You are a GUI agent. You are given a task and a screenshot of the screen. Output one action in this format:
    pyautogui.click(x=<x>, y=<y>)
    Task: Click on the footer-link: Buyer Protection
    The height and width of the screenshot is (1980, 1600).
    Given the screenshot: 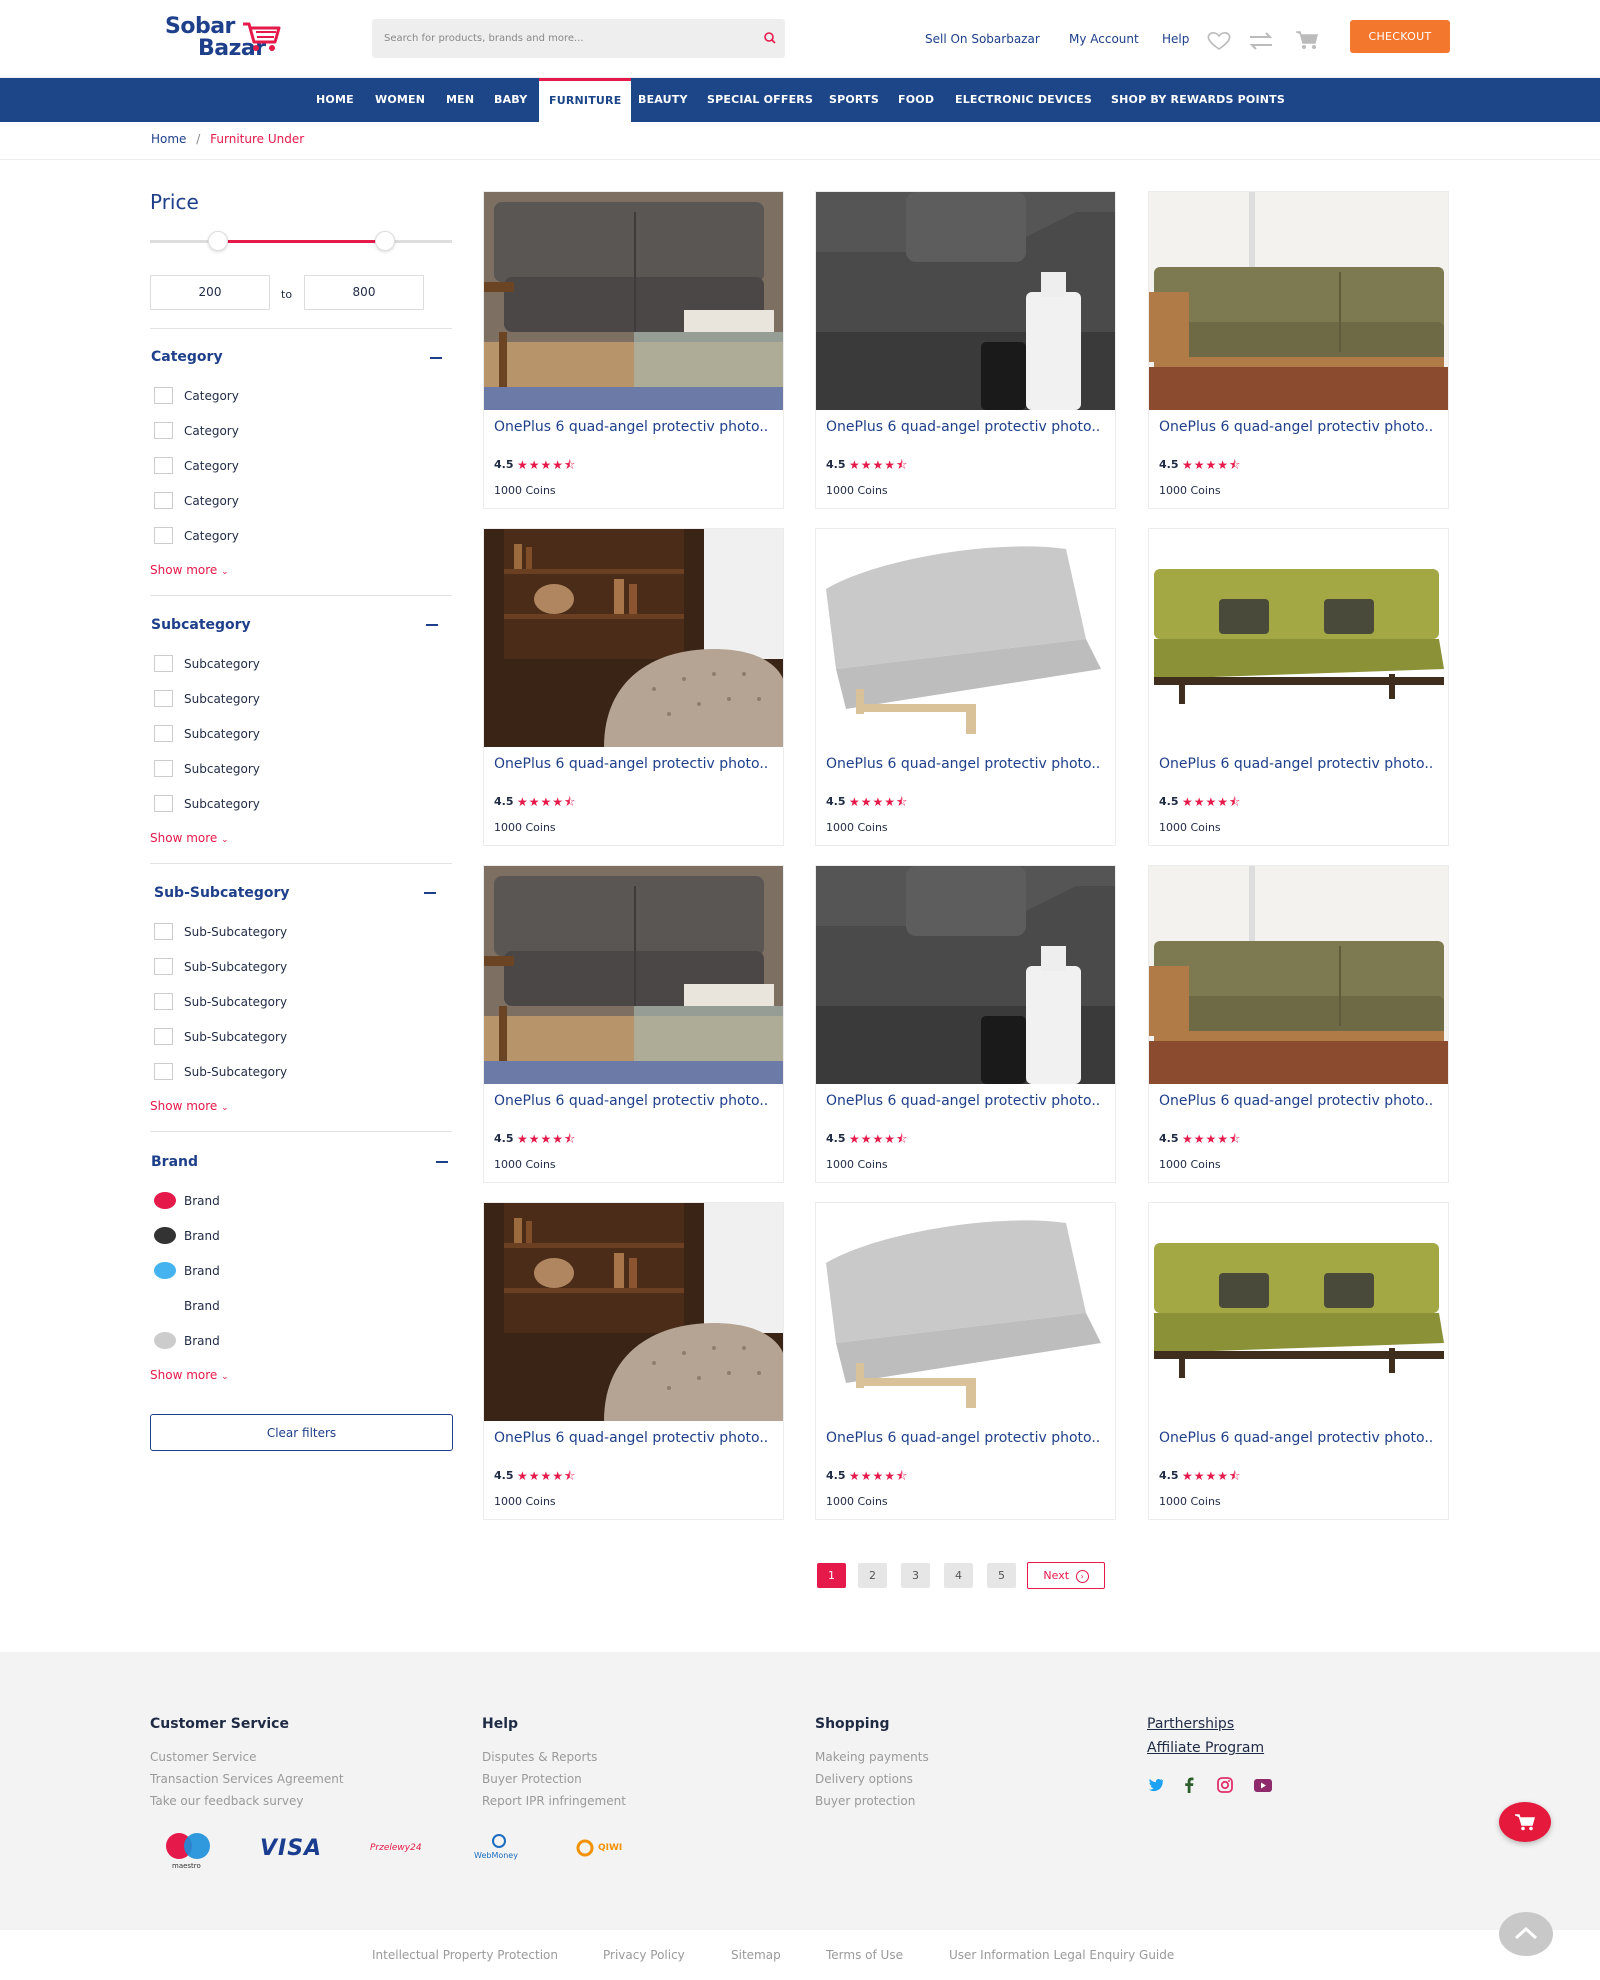 What is the action you would take?
    pyautogui.click(x=532, y=1779)
    